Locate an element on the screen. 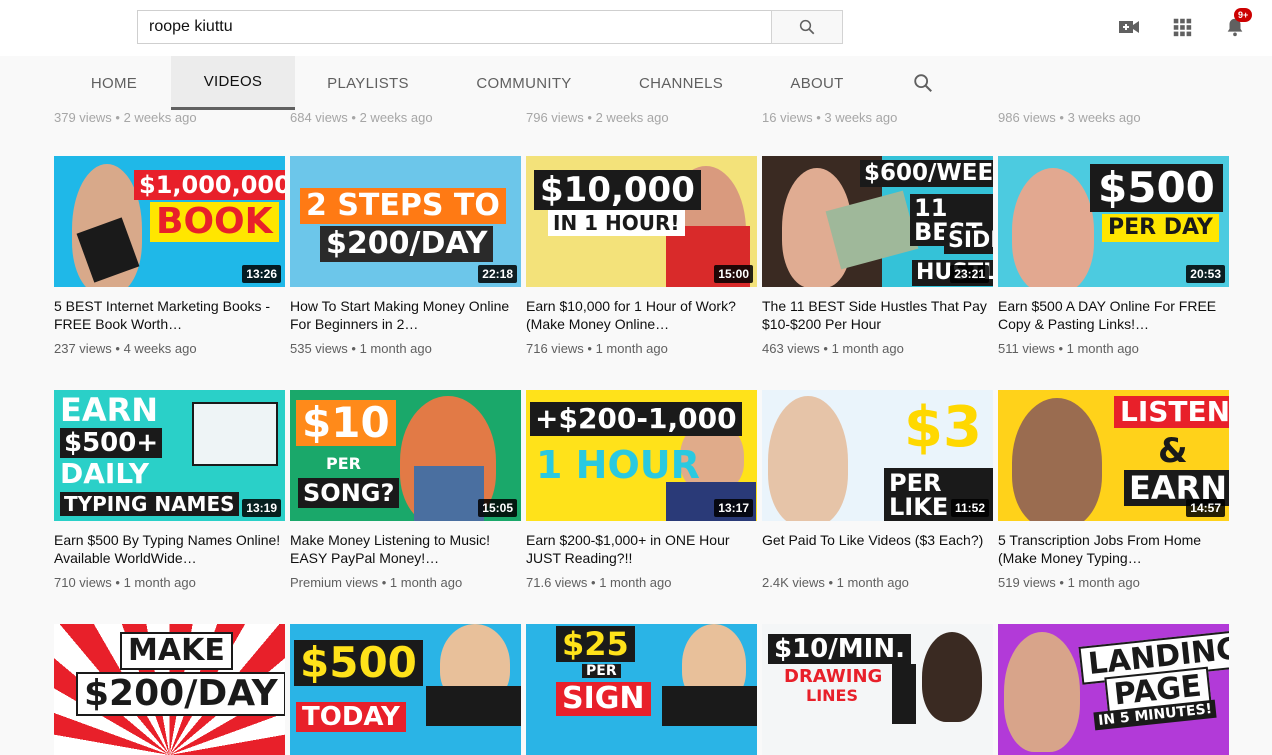 The height and width of the screenshot is (755, 1272). tab-channels: CHANNELS is located at coordinates (681, 83).